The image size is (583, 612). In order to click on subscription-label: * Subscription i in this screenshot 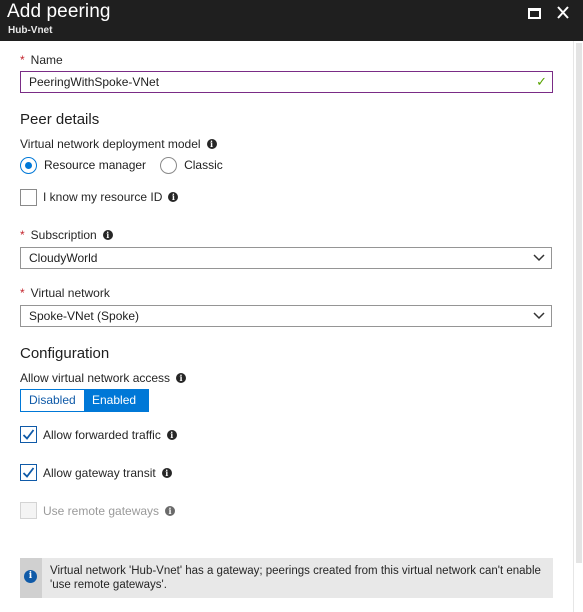, I will do `click(66, 235)`.